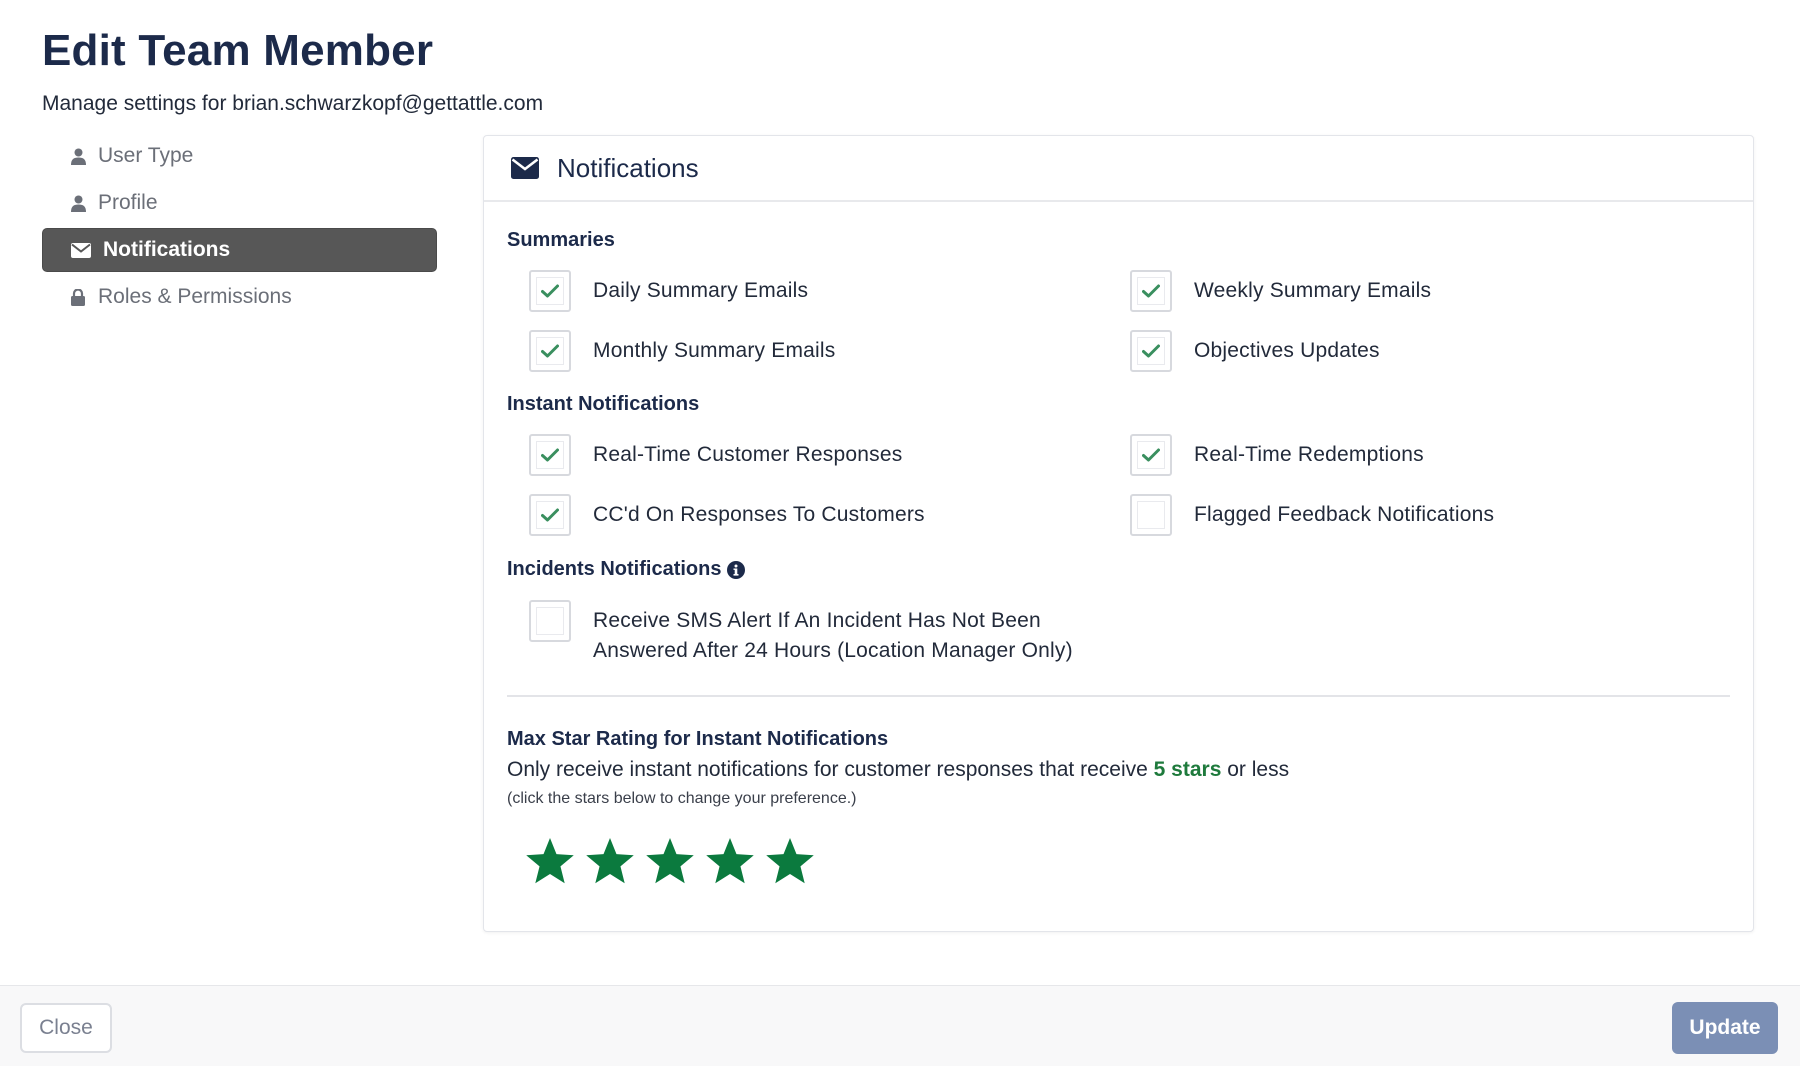  What do you see at coordinates (759, 514) in the screenshot?
I see `option-label: CC'd On Responses To Customers` at bounding box center [759, 514].